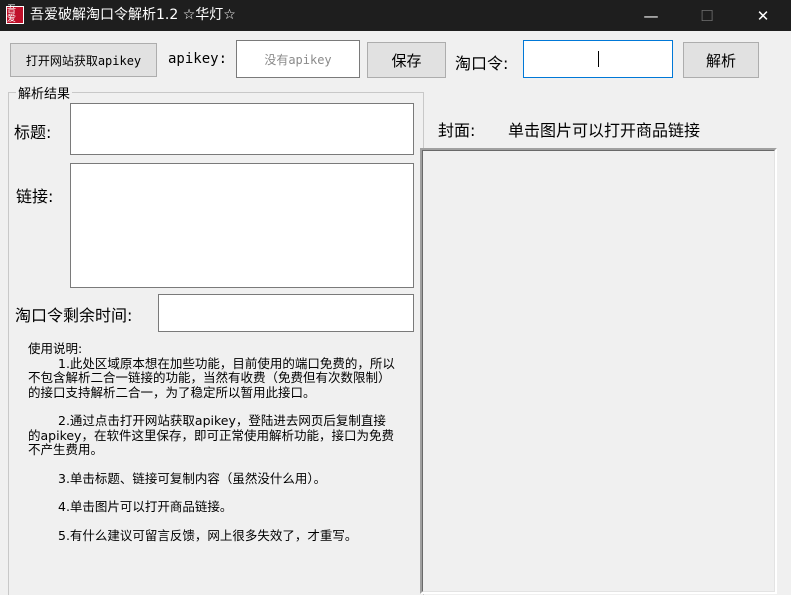  I want to click on remaining-time-field, so click(286, 313).